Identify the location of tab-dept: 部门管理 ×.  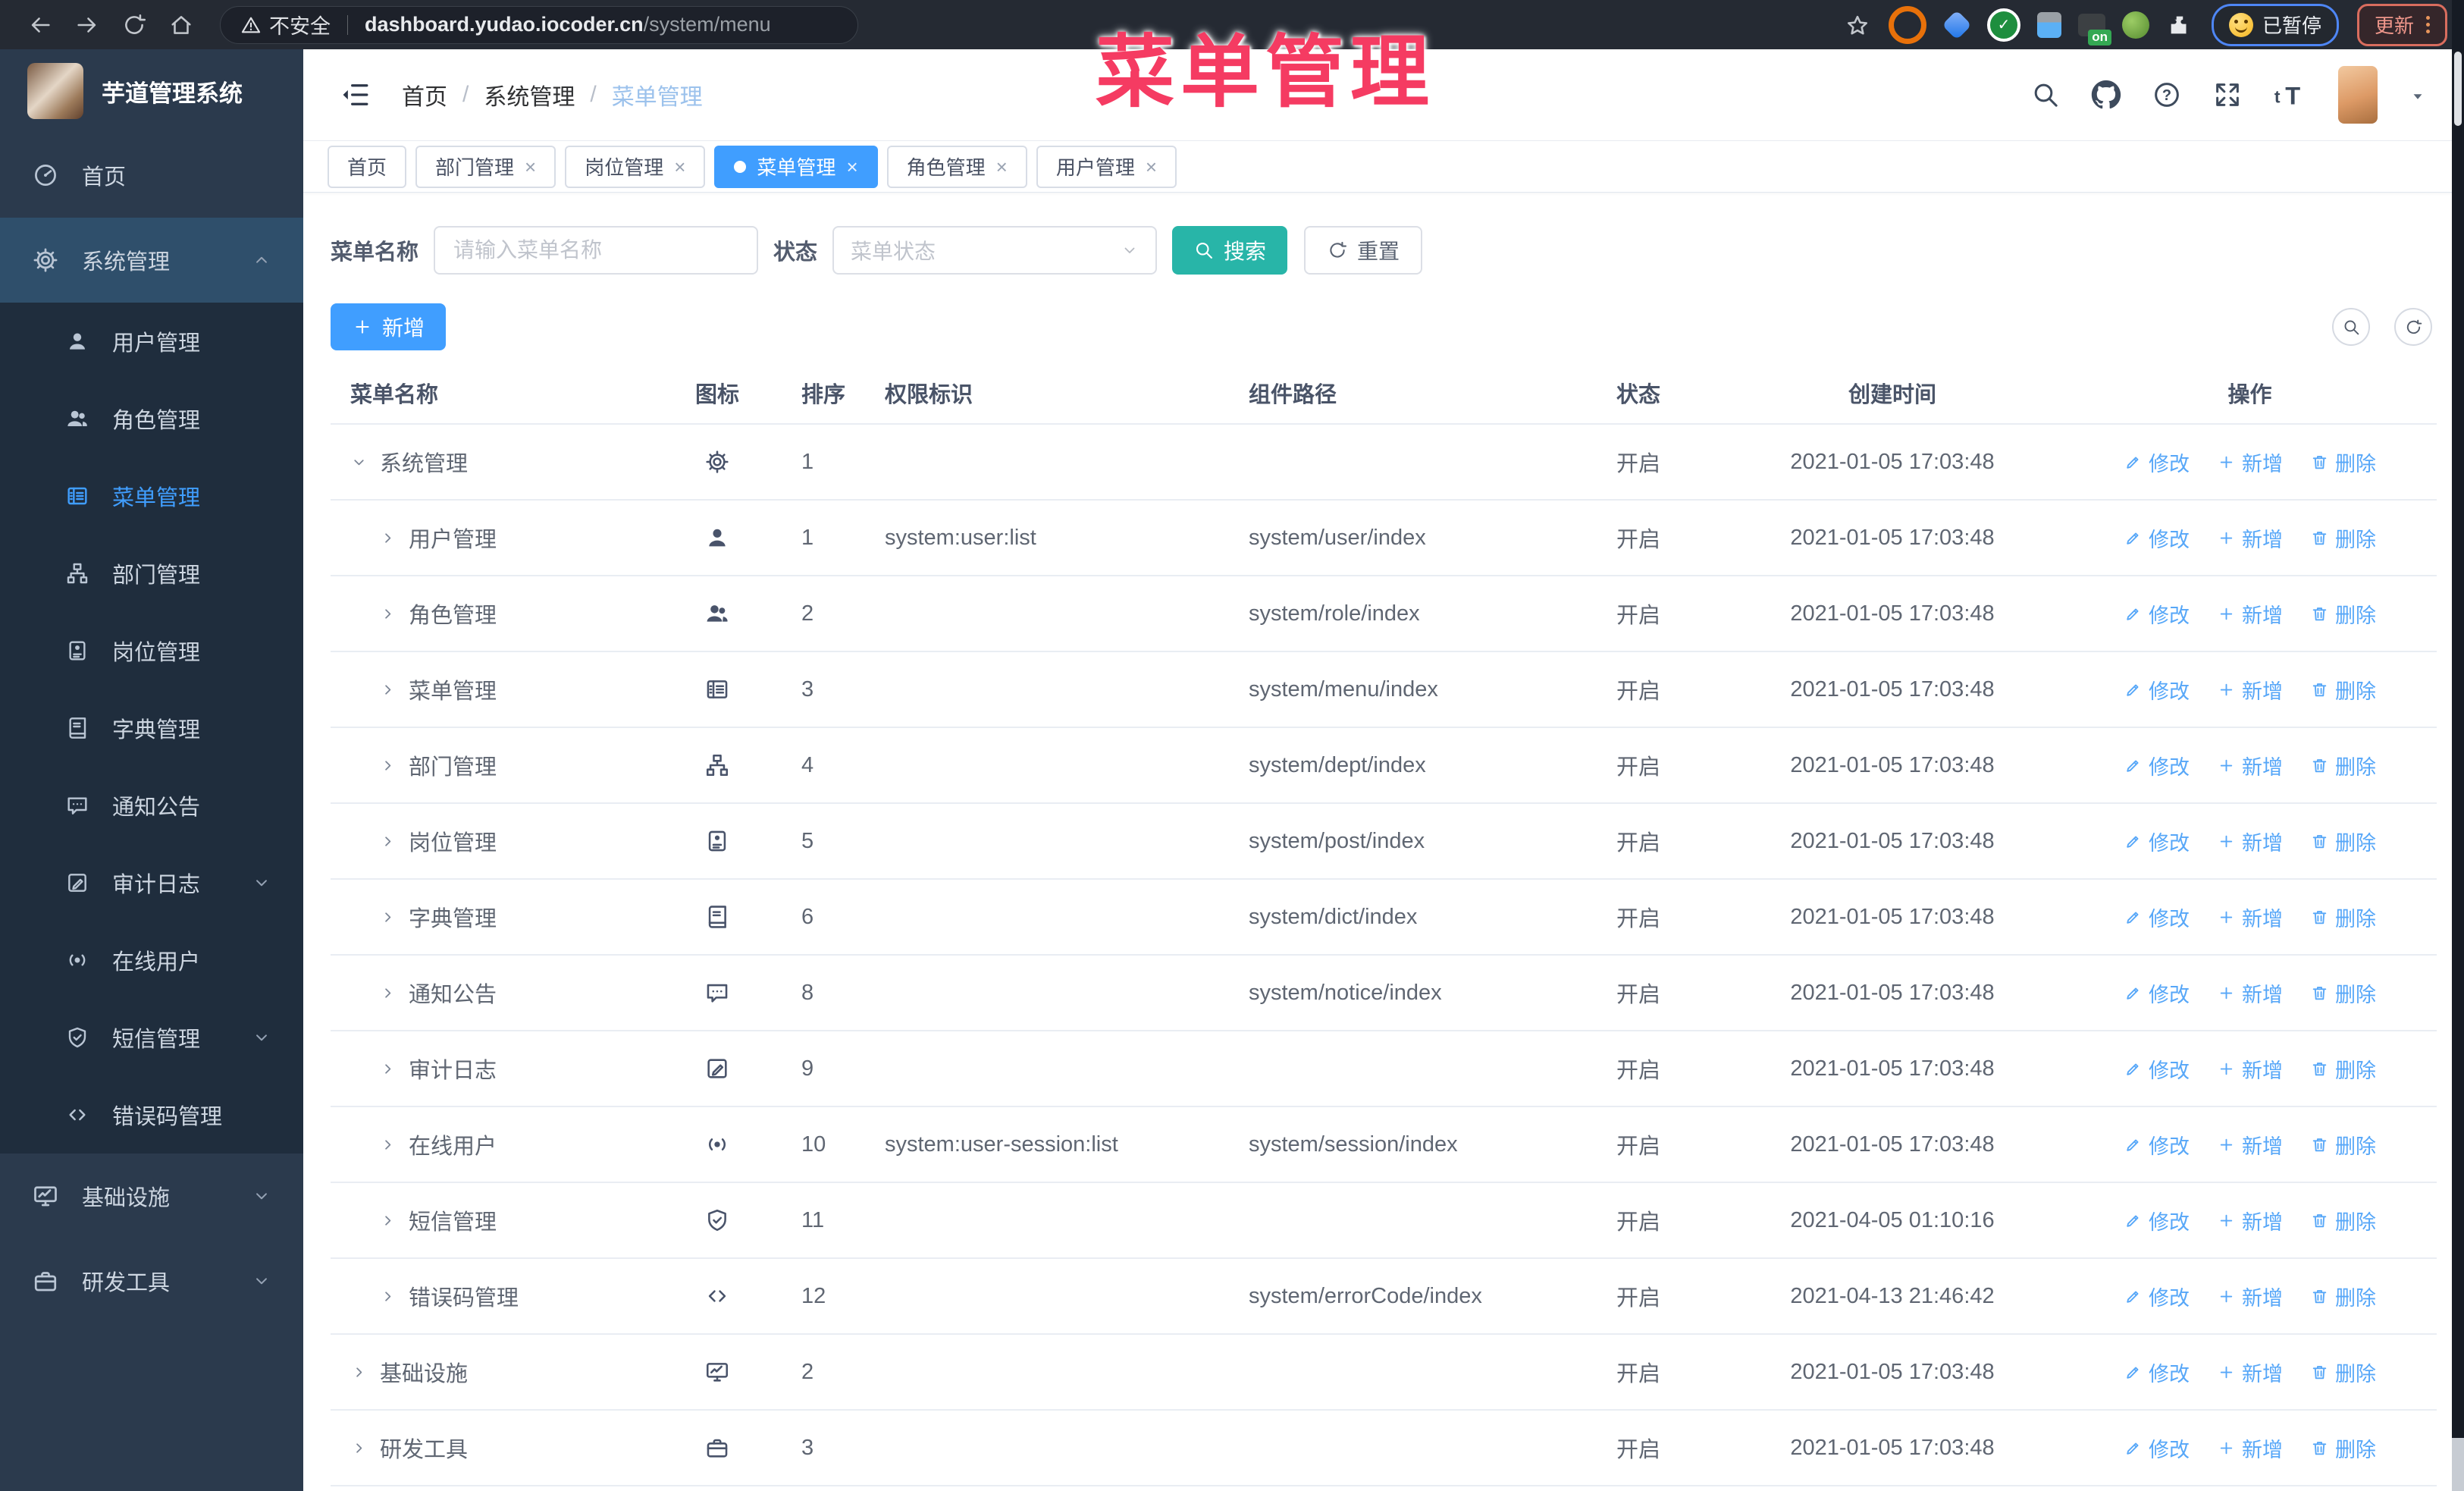
(485, 166).